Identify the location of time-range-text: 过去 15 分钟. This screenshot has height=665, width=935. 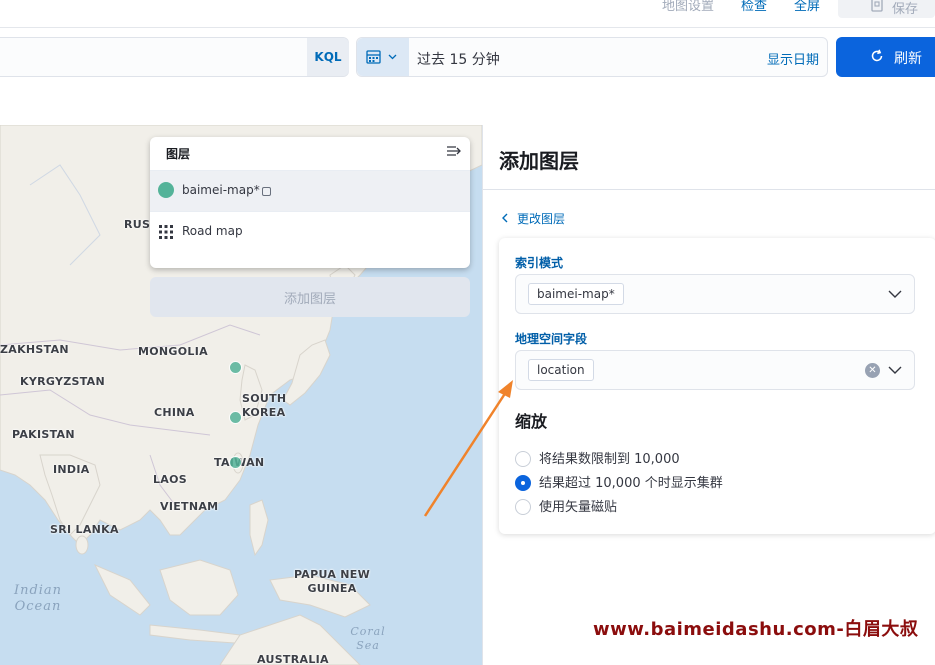
(458, 59).